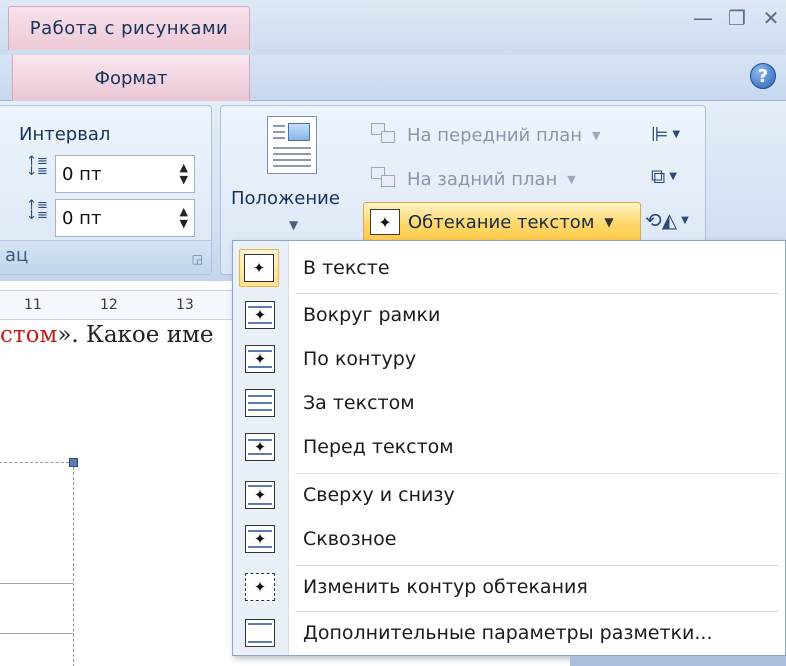 Image resolution: width=786 pixels, height=666 pixels. Describe the element at coordinates (385, 179) in the screenshot. I see `send-backward-icon` at that location.